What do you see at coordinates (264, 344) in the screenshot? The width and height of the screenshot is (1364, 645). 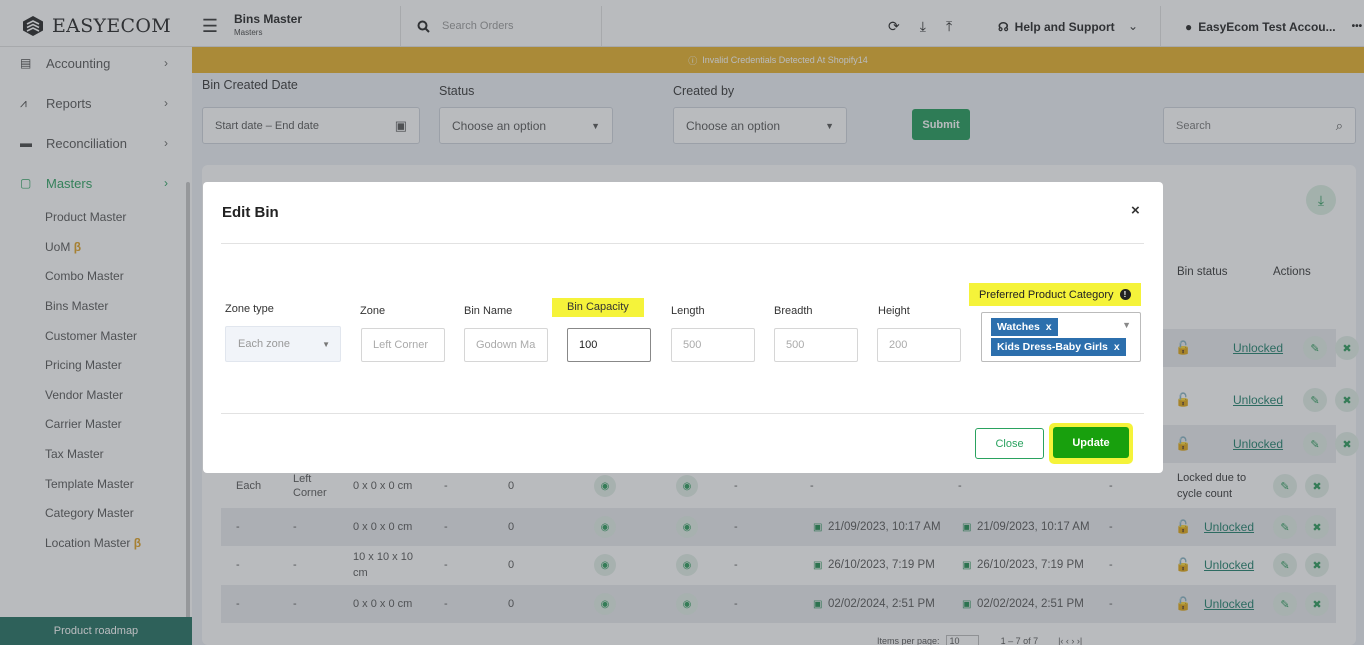 I see `zone-type-value: Each zone` at bounding box center [264, 344].